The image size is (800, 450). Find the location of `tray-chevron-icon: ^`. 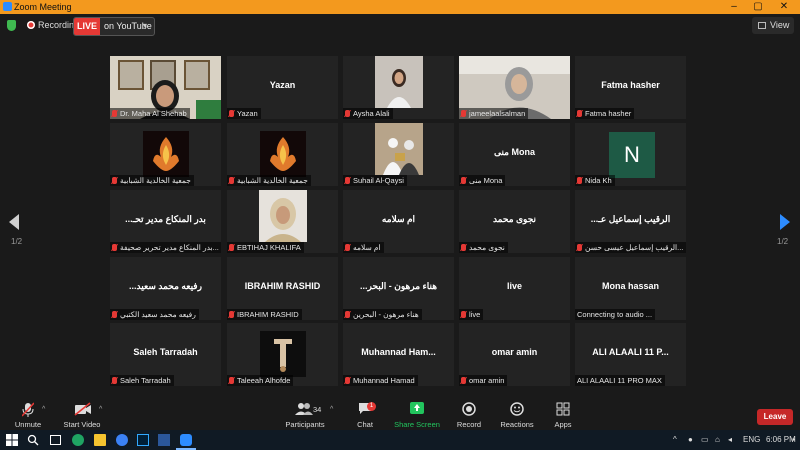

tray-chevron-icon: ^ is located at coordinates (675, 439).